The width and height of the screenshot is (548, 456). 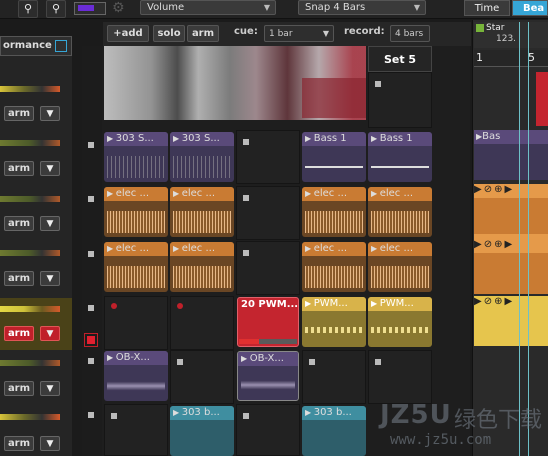 What do you see at coordinates (335, 7) in the screenshot?
I see `snap-dropdown-label: Snap 4 Bars` at bounding box center [335, 7].